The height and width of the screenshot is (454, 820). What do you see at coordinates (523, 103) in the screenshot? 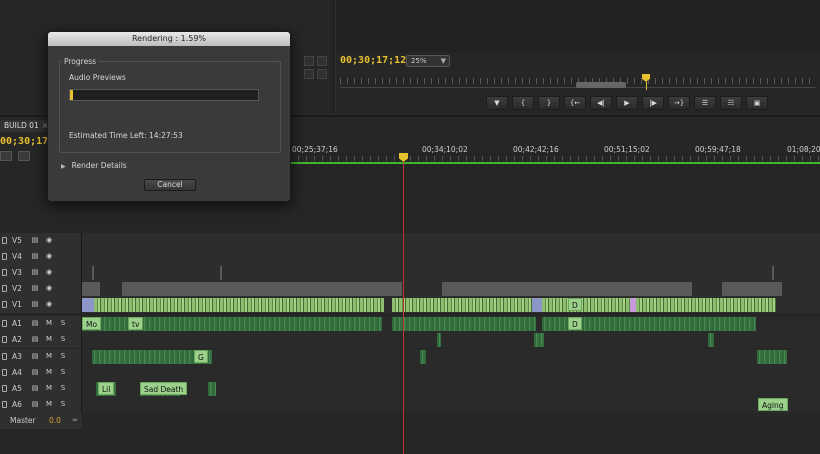
I see `in-point-button: {` at bounding box center [523, 103].